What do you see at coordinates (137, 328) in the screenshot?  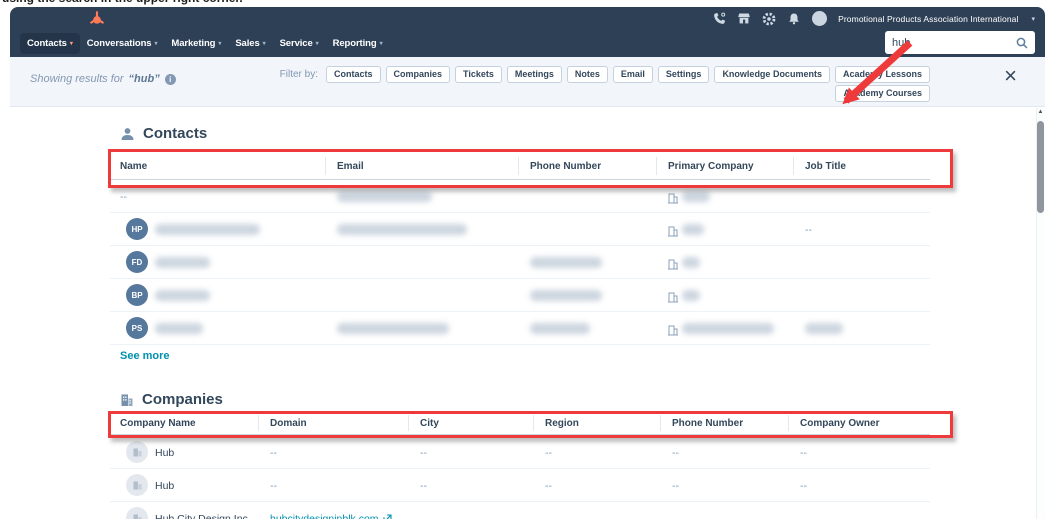 I see `contact-avatar: PS` at bounding box center [137, 328].